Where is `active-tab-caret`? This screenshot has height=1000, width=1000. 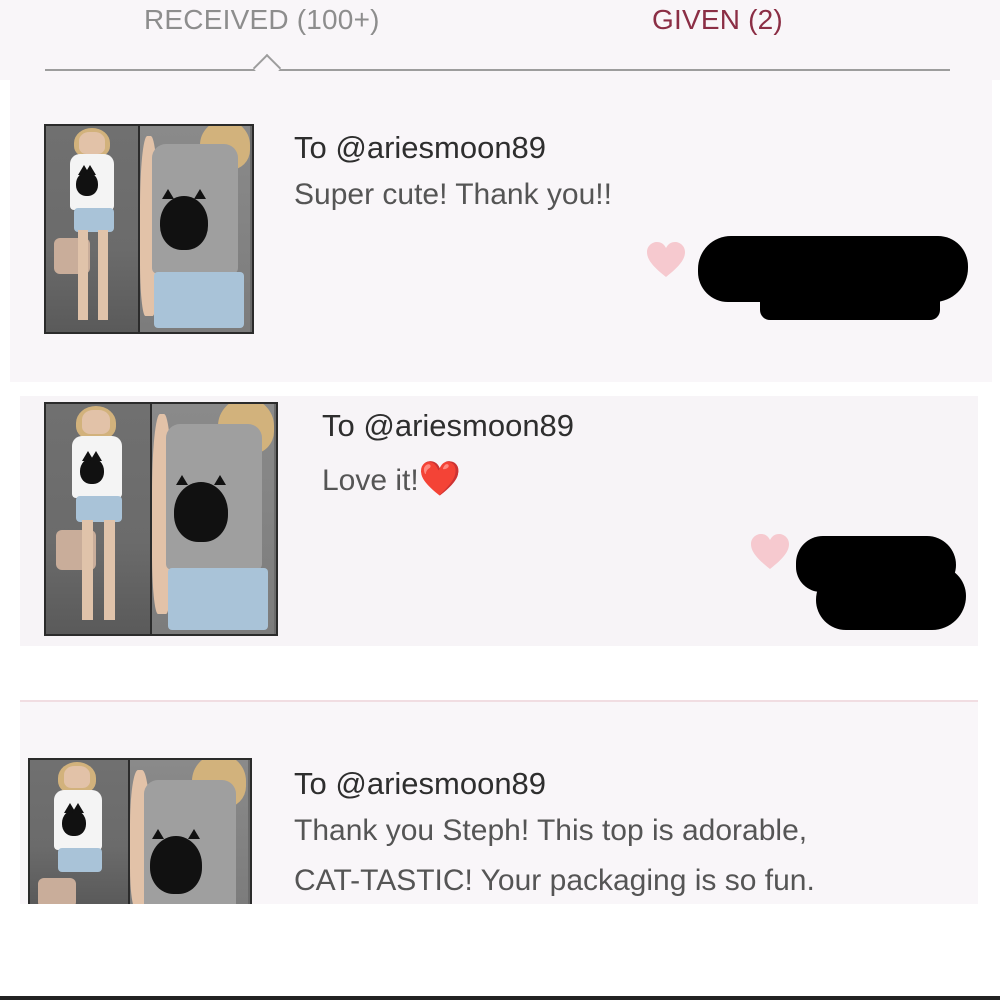 active-tab-caret is located at coordinates (267, 68).